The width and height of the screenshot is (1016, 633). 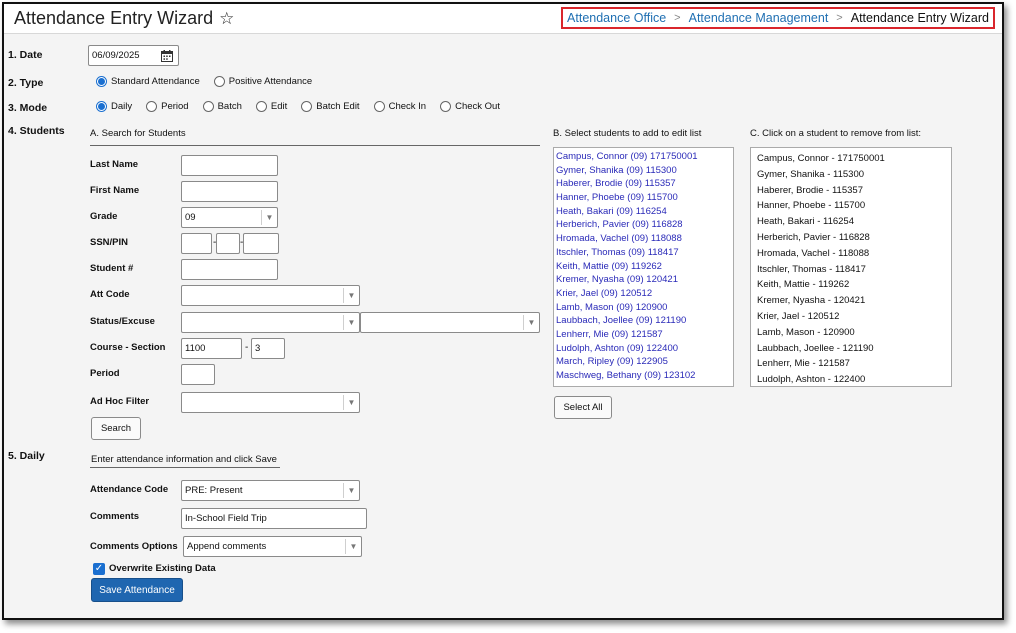 I want to click on breadcrumb-attendance-office: Attendance Office, so click(x=616, y=18).